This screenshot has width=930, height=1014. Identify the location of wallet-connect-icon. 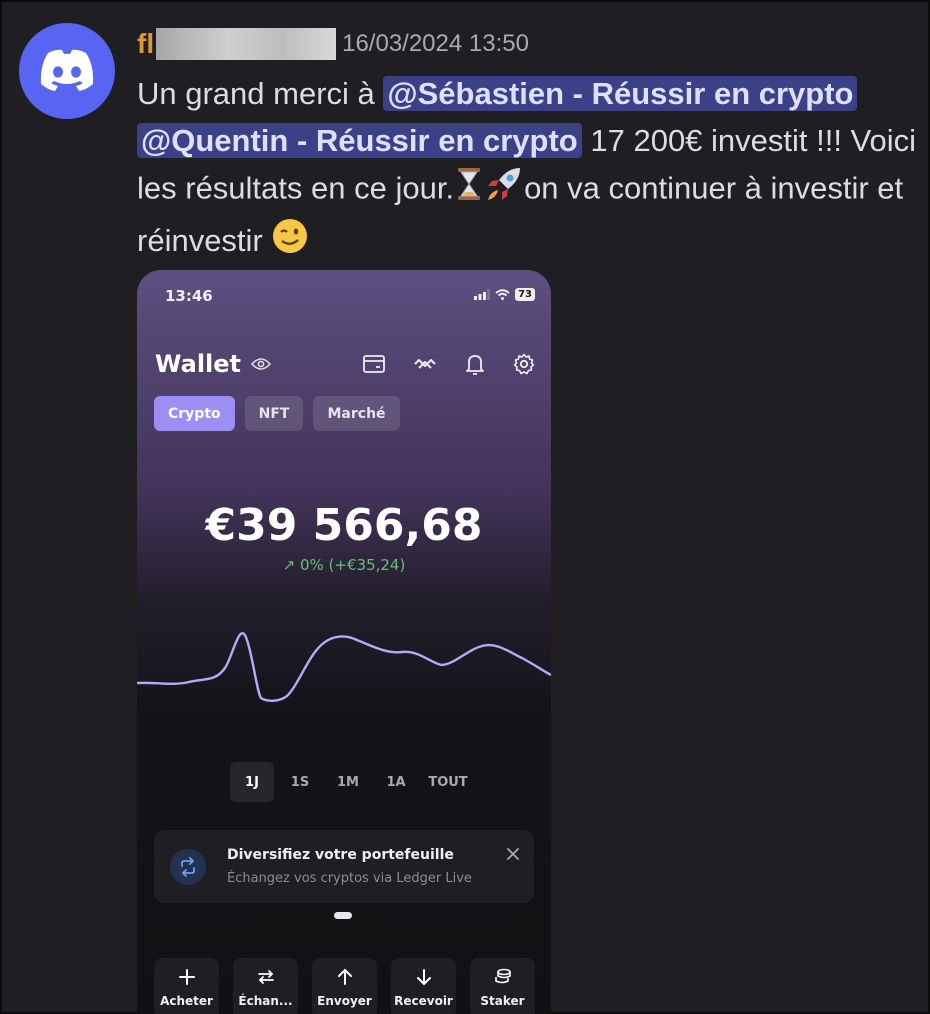
(425, 364).